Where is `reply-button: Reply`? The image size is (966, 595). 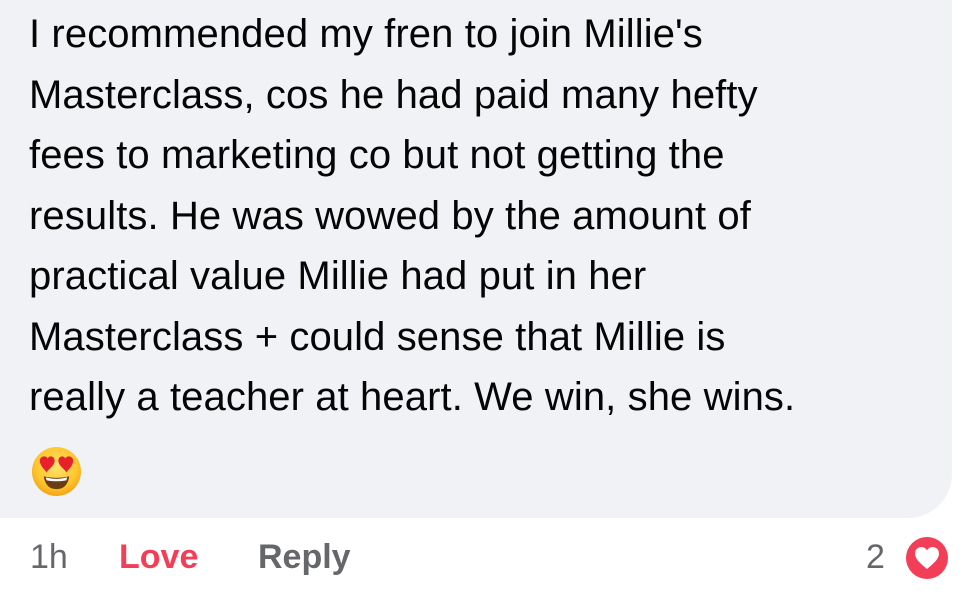
reply-button: Reply is located at coordinates (304, 557).